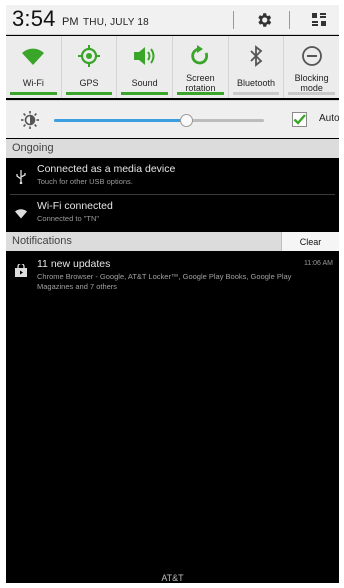 This screenshot has width=344, height=588. Describe the element at coordinates (172, 578) in the screenshot. I see `carrier-label: AT&T` at that location.